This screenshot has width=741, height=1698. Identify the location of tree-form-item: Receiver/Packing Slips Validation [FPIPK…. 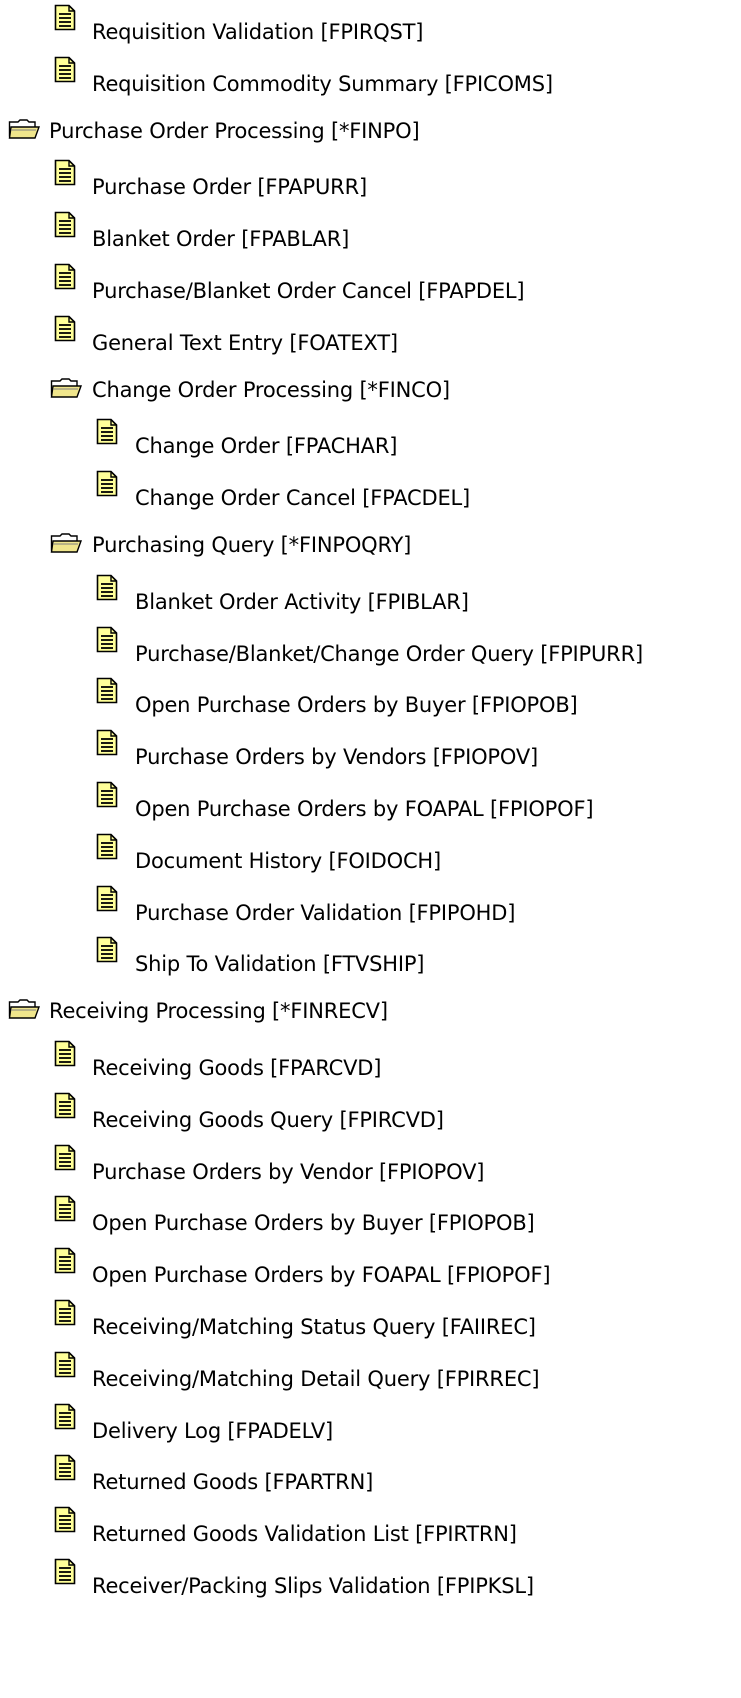
(370, 1580).